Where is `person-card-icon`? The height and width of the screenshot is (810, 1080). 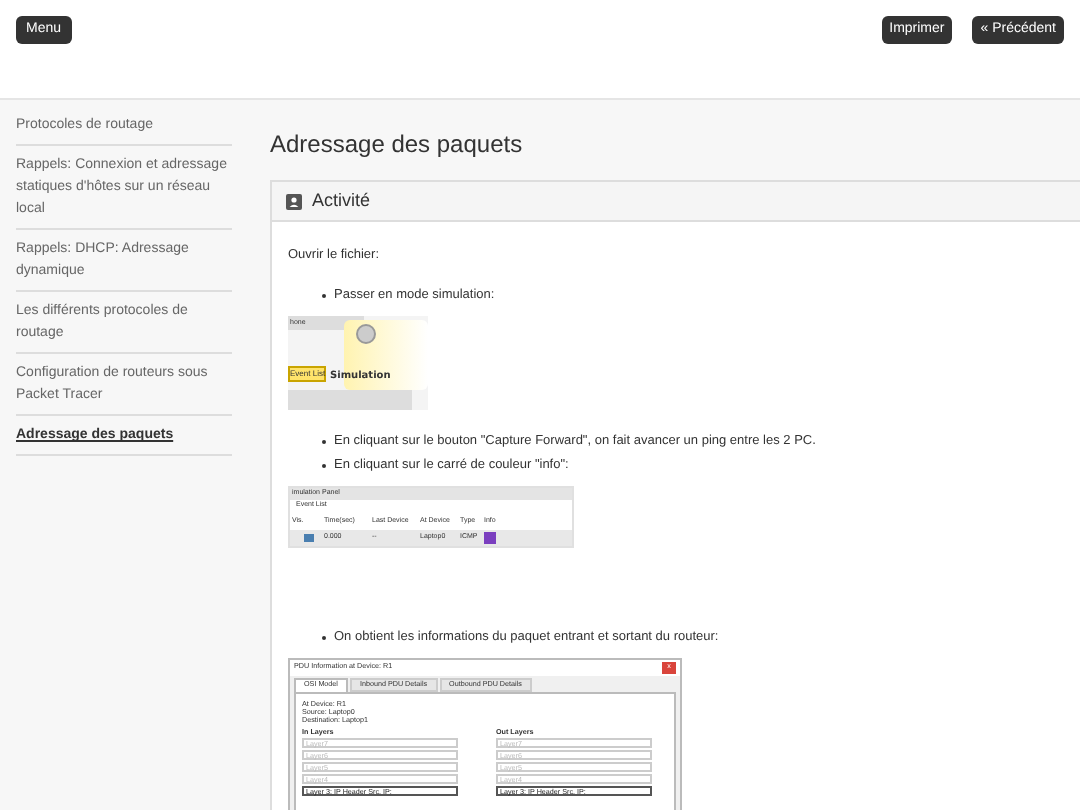
person-card-icon is located at coordinates (294, 201).